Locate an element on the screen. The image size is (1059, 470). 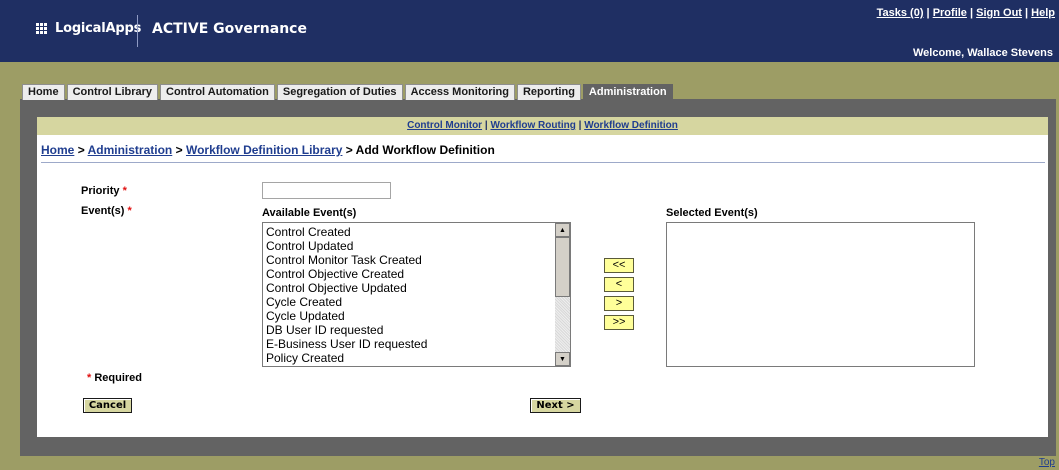
top-links: Tasks (0) | Profile | Sign Out | Help is located at coordinates (966, 13).